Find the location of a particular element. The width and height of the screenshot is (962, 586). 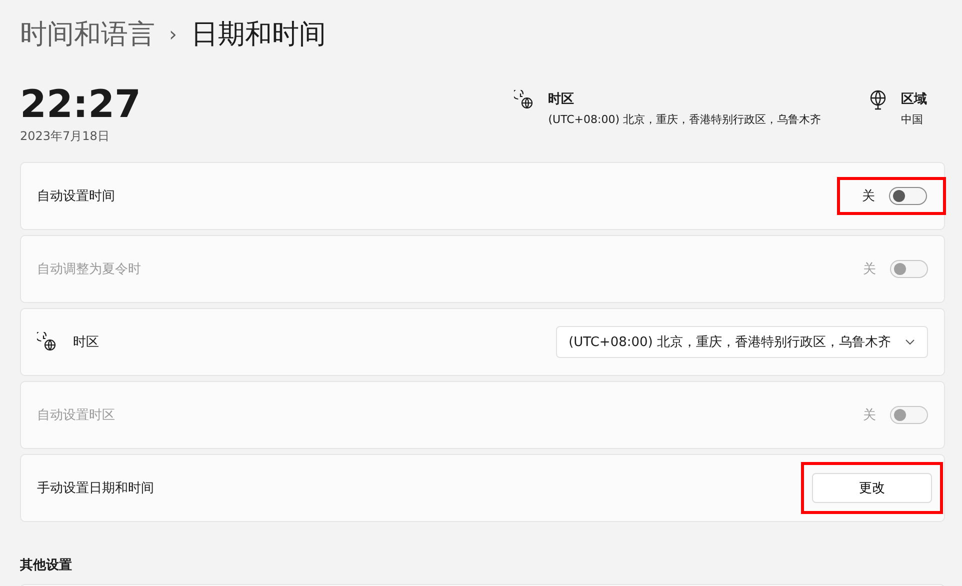

current-time: 22:27 is located at coordinates (81, 104).